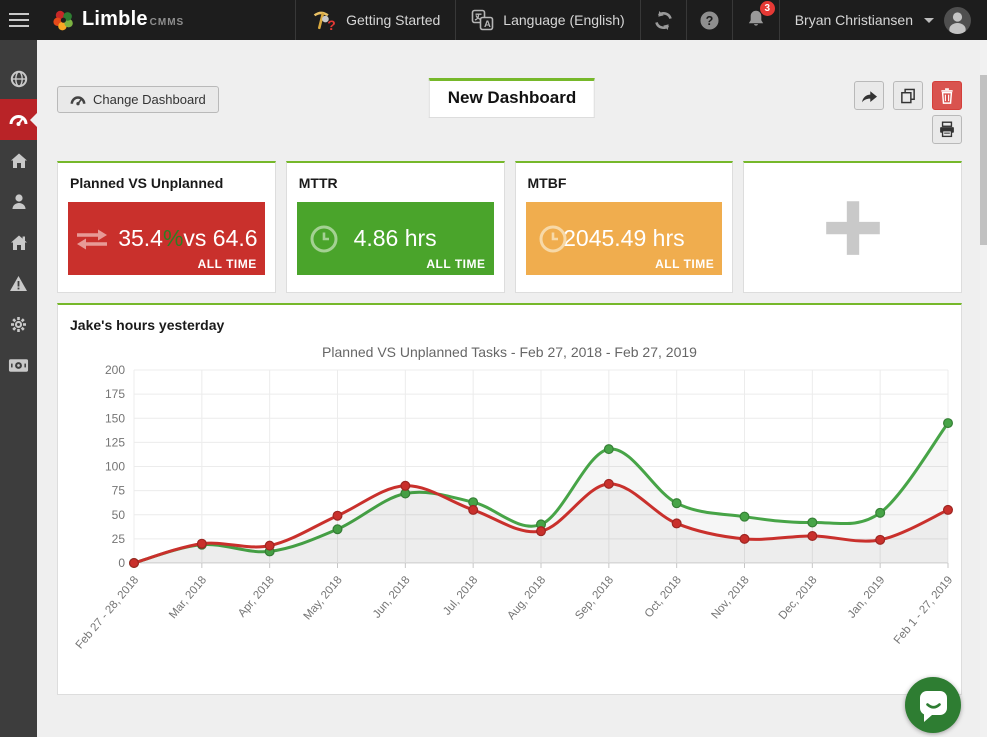 This screenshot has height=737, width=987. What do you see at coordinates (92, 239) in the screenshot?
I see `exchange-arrows-icon` at bounding box center [92, 239].